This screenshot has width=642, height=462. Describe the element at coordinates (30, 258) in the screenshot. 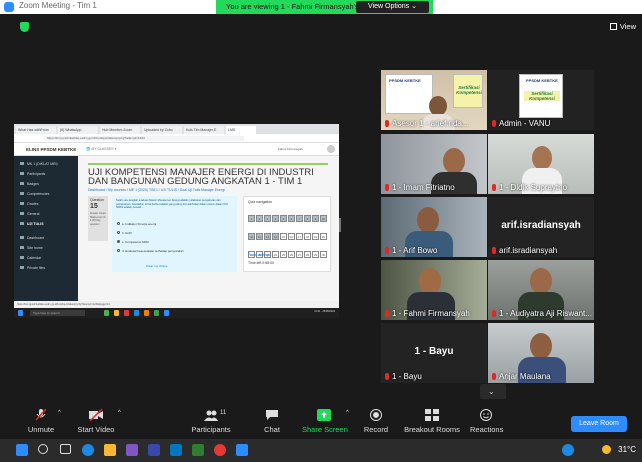

I see `nav-item: Calendar` at that location.